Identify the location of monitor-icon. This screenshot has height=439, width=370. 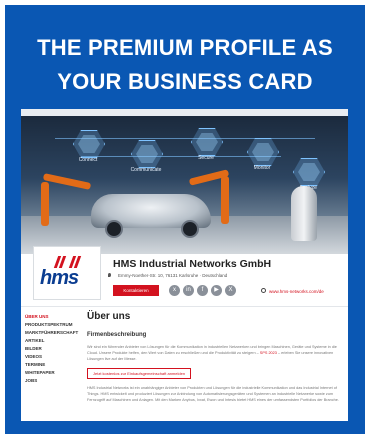
(263, 152).